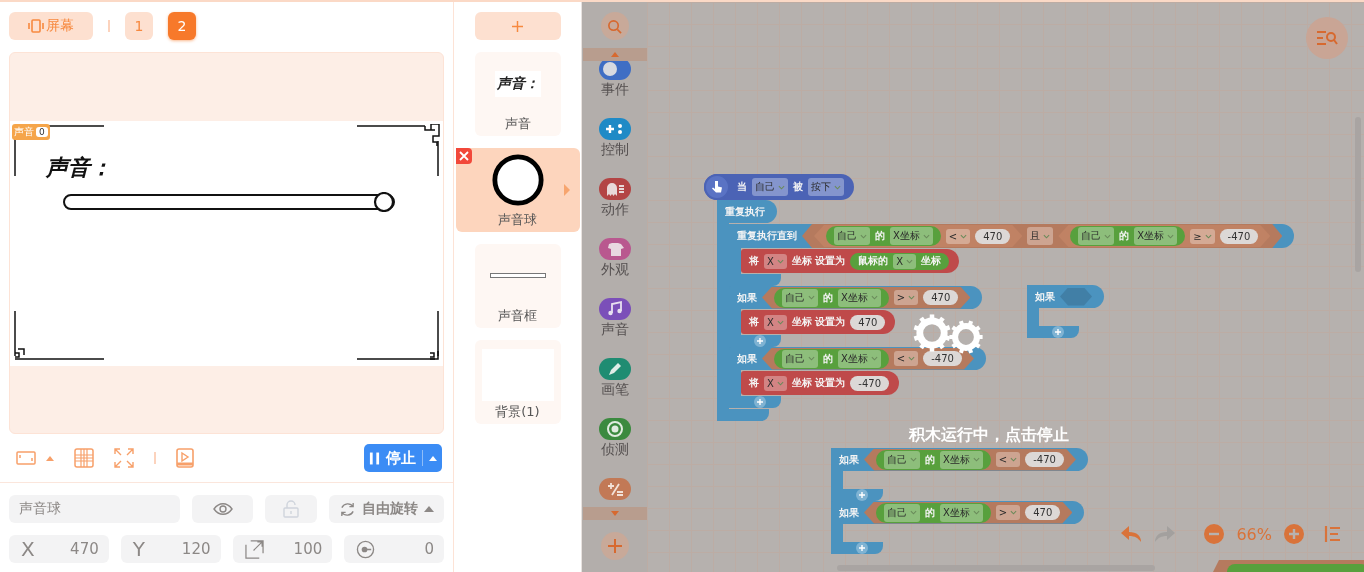 This screenshot has width=1364, height=572. I want to click on category-item: 事件, so click(614, 91).